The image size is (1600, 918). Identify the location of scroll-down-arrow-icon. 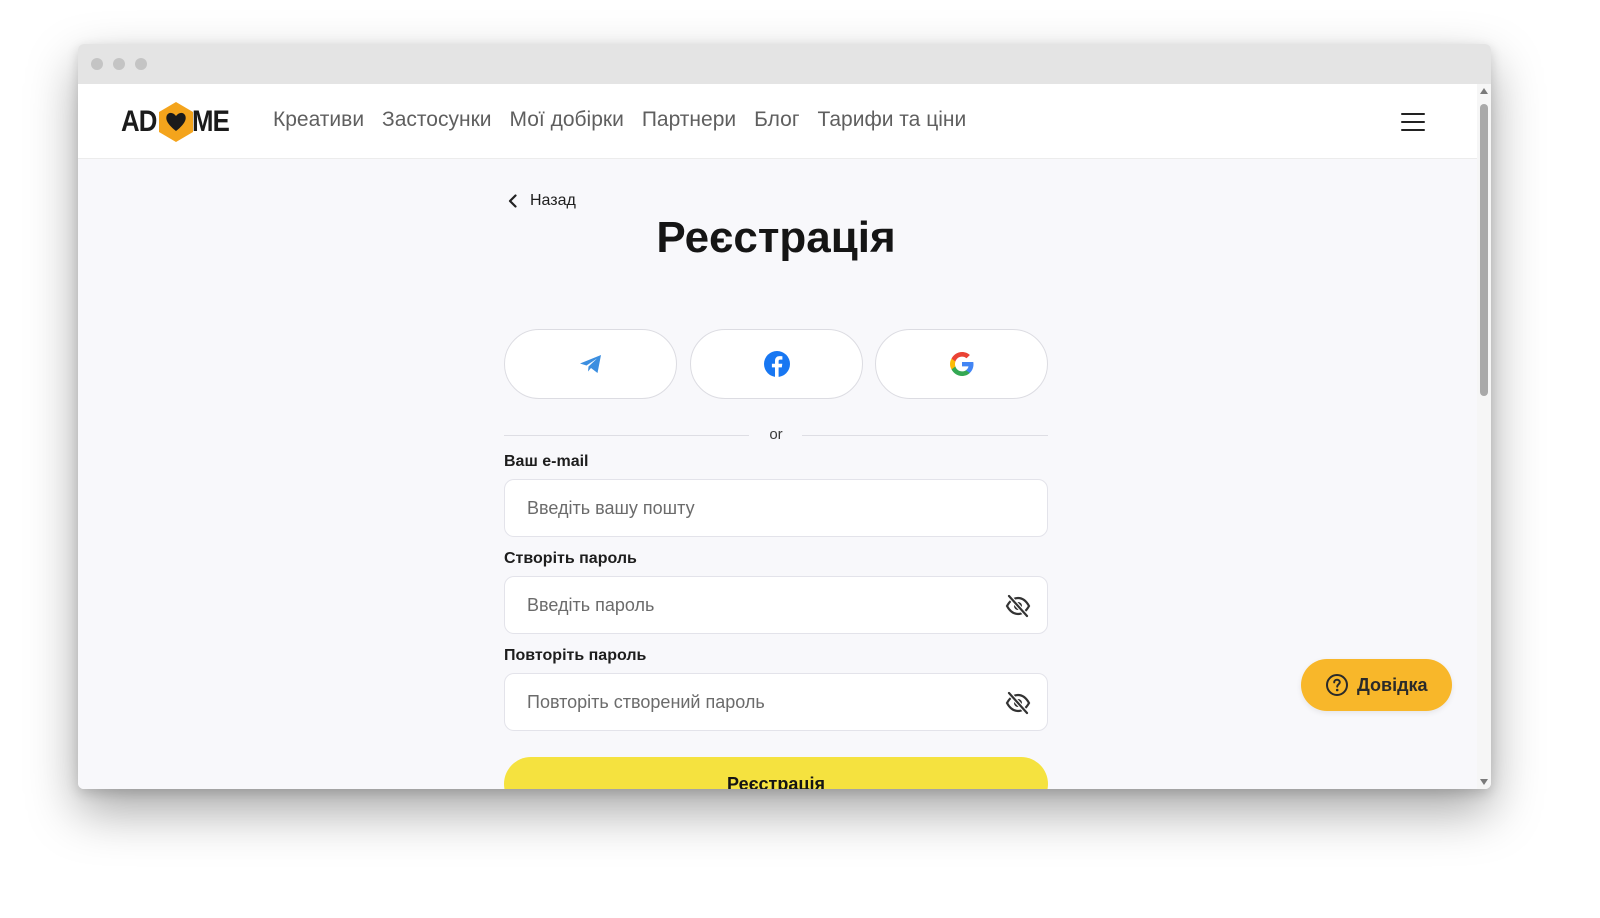
(1484, 782).